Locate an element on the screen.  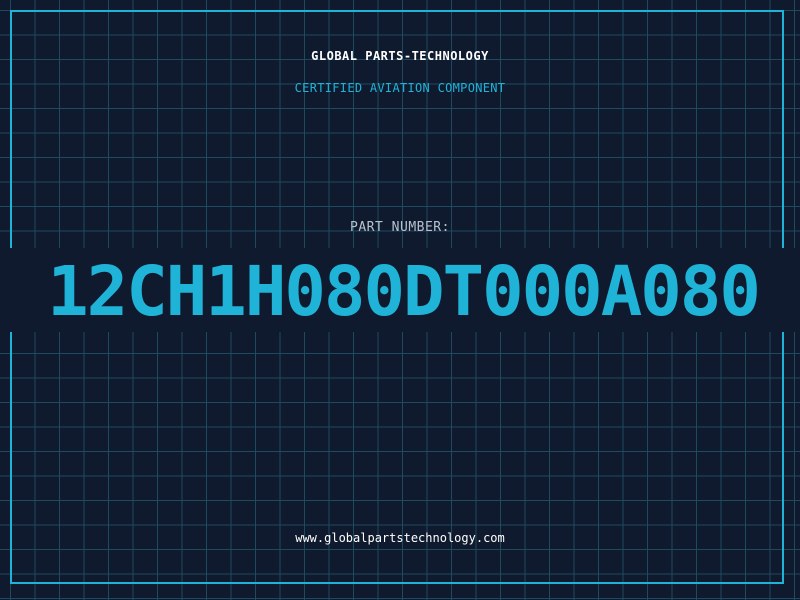
certification-subtitle: CERTIFIED AVIATION COMPONENT is located at coordinates (400, 88).